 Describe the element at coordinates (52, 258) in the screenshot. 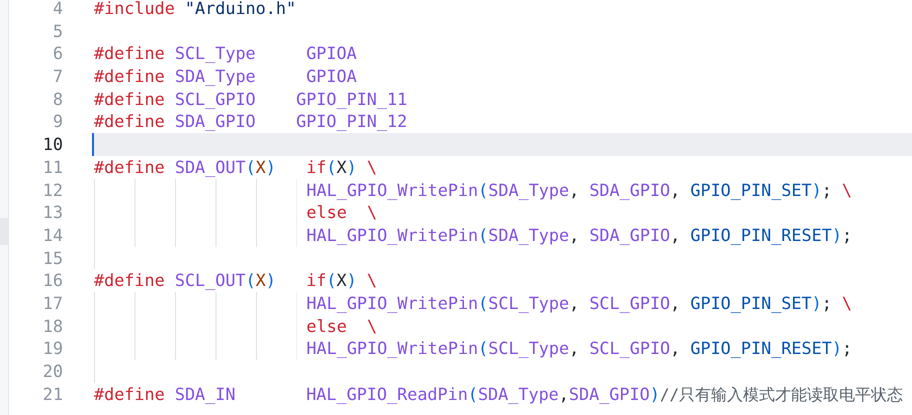

I see `line-number: 15` at that location.